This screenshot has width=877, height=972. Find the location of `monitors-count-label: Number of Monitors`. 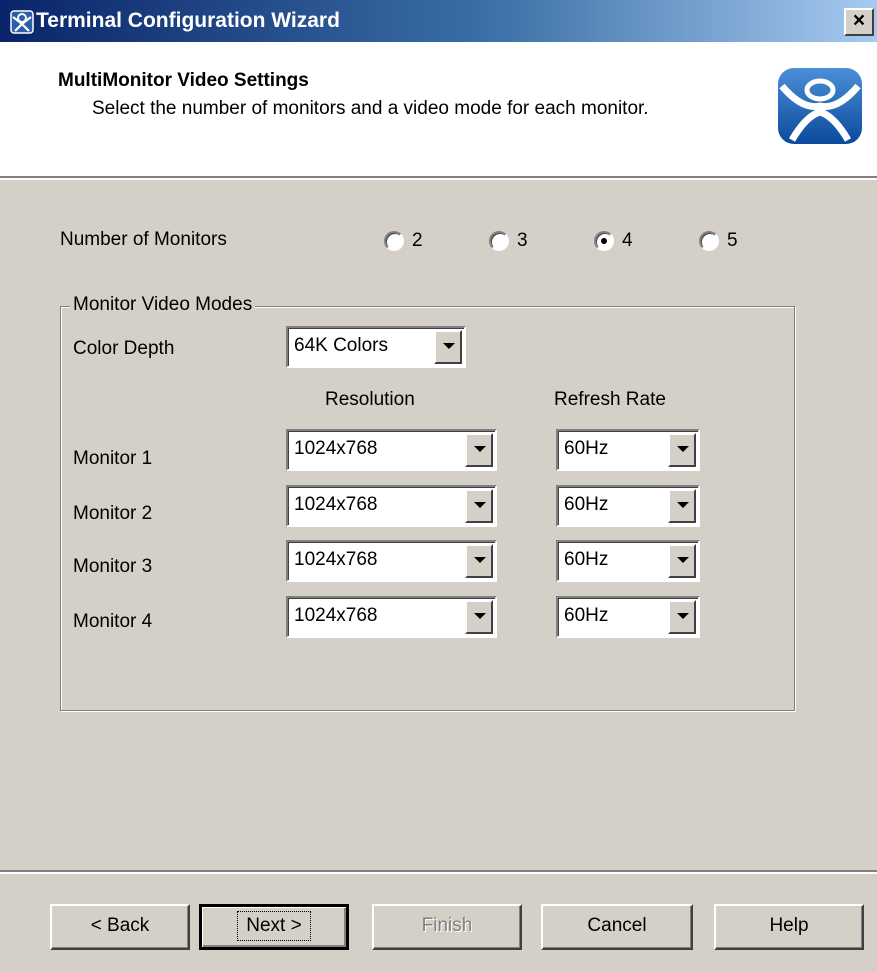

monitors-count-label: Number of Monitors is located at coordinates (143, 239).